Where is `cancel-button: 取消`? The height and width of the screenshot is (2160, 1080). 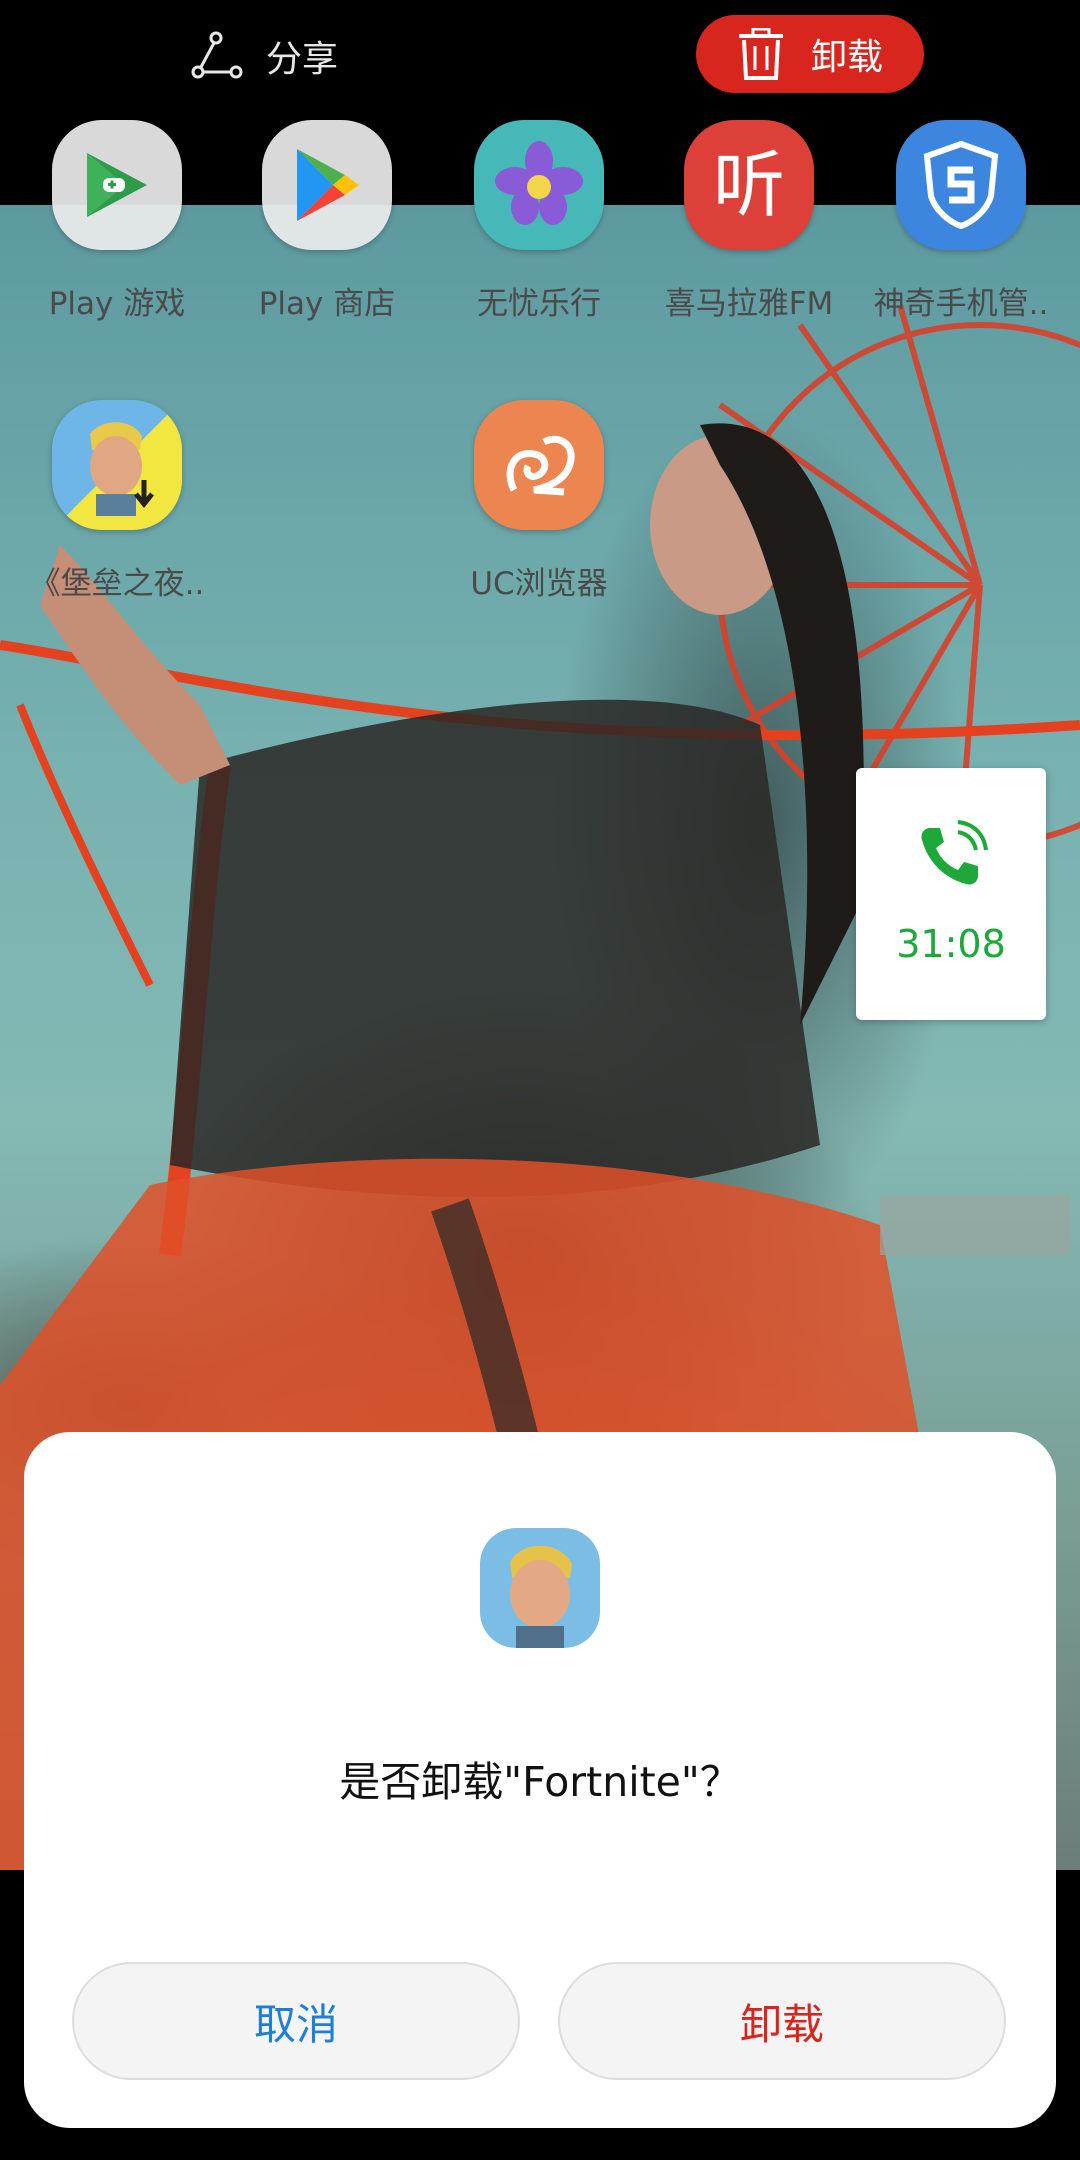
cancel-button: 取消 is located at coordinates (296, 2021).